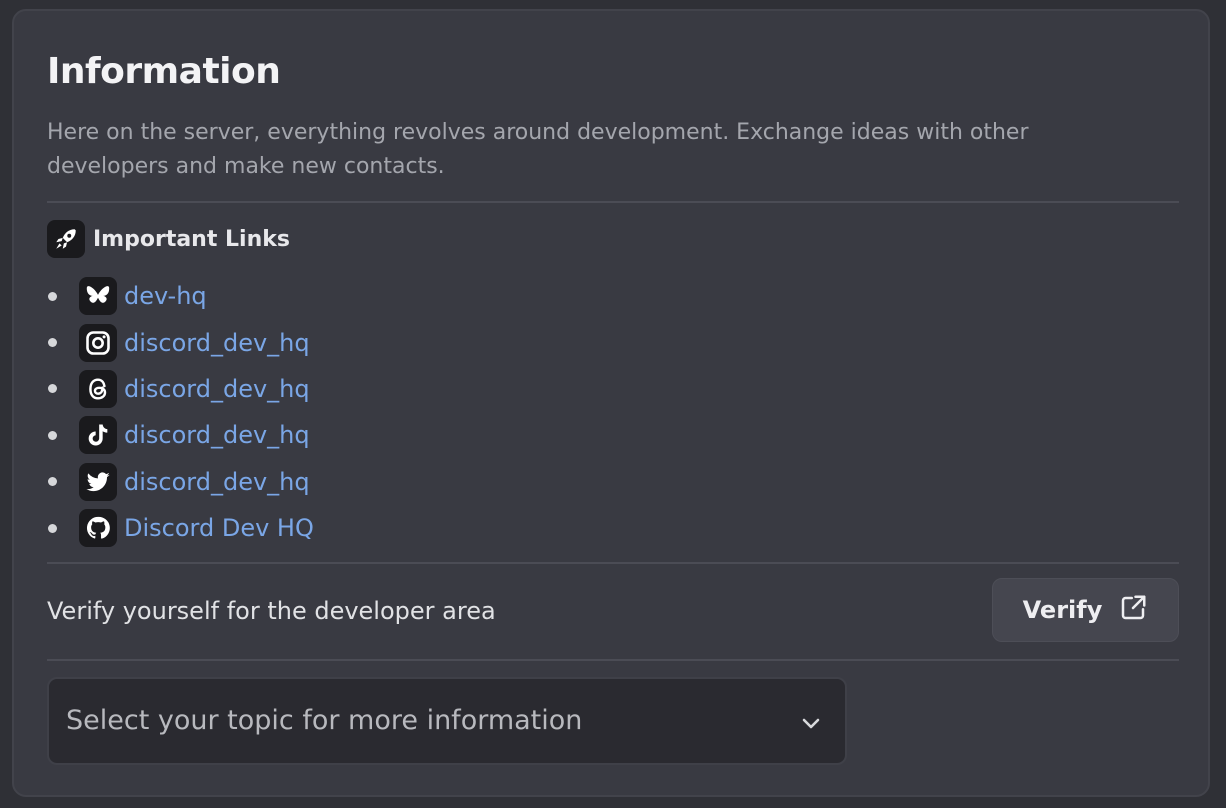 The width and height of the screenshot is (1226, 808). I want to click on verify-description: Verify yourself for the developer area, so click(271, 611).